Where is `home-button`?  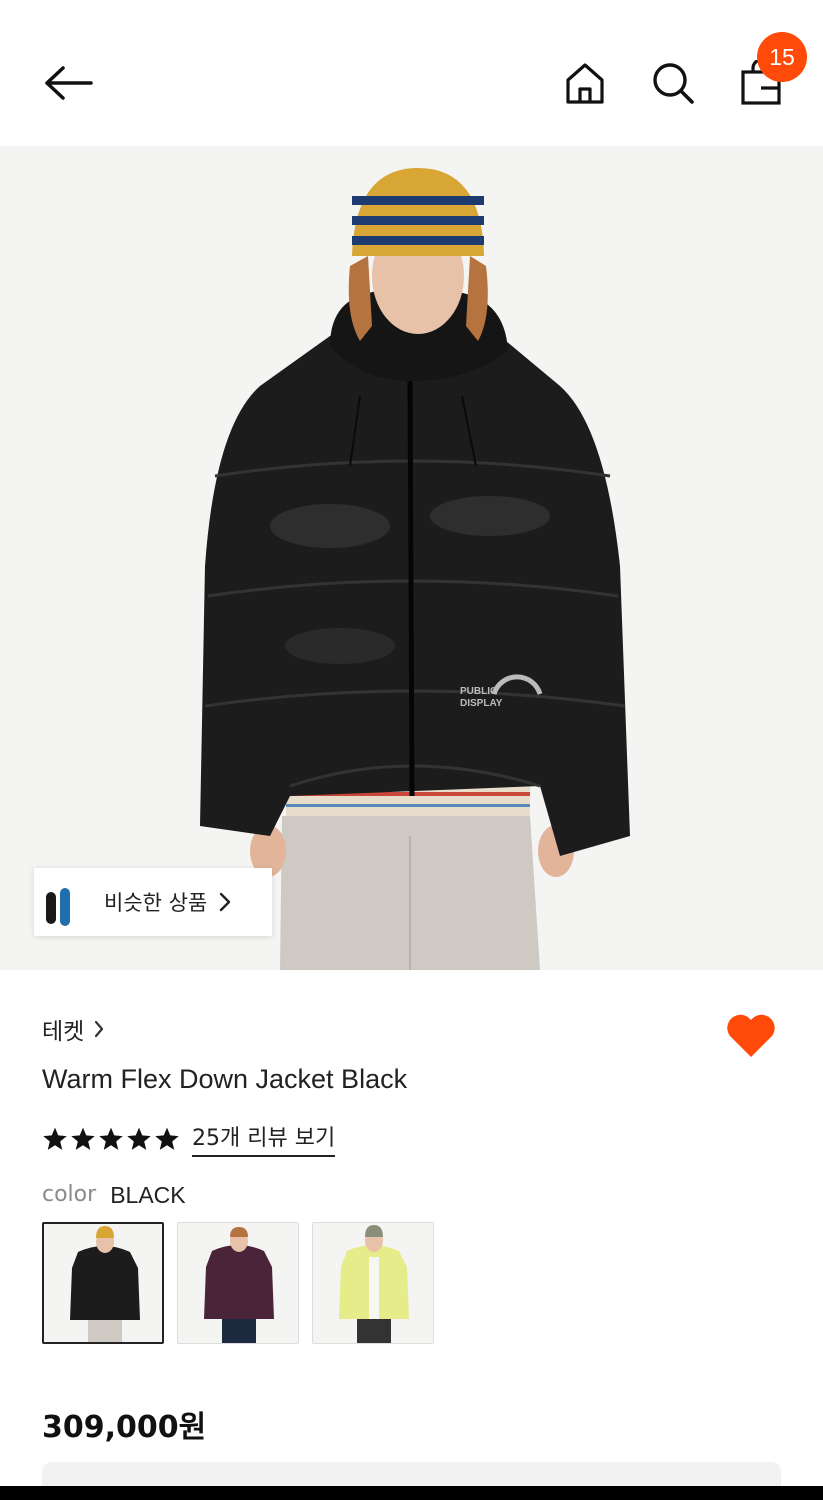 home-button is located at coordinates (585, 83).